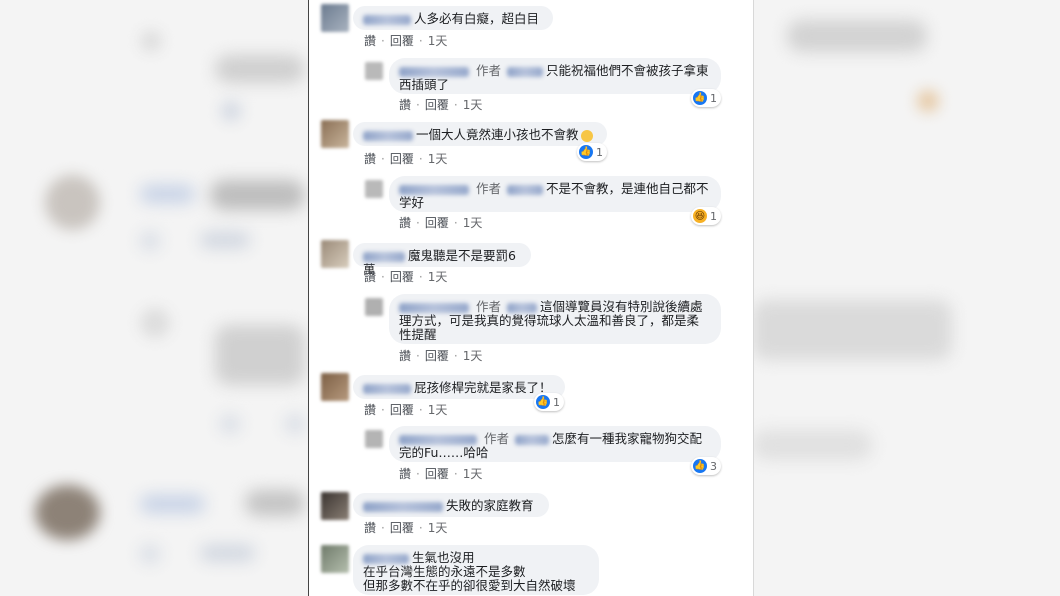 This screenshot has width=1060, height=596. Describe the element at coordinates (586, 135) in the screenshot. I see `smile-emoji-icon` at that location.